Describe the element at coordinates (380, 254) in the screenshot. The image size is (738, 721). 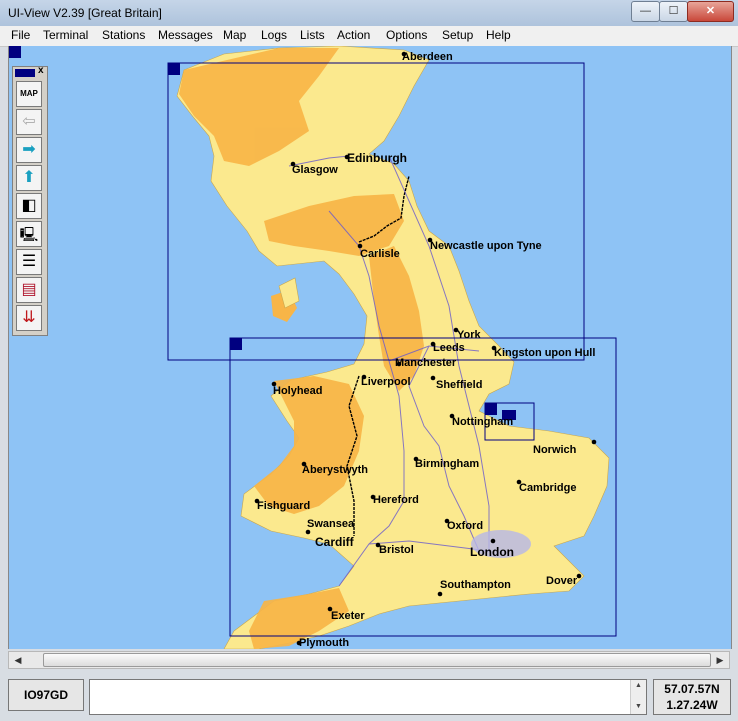
I see `city-label: Carlisle` at that location.